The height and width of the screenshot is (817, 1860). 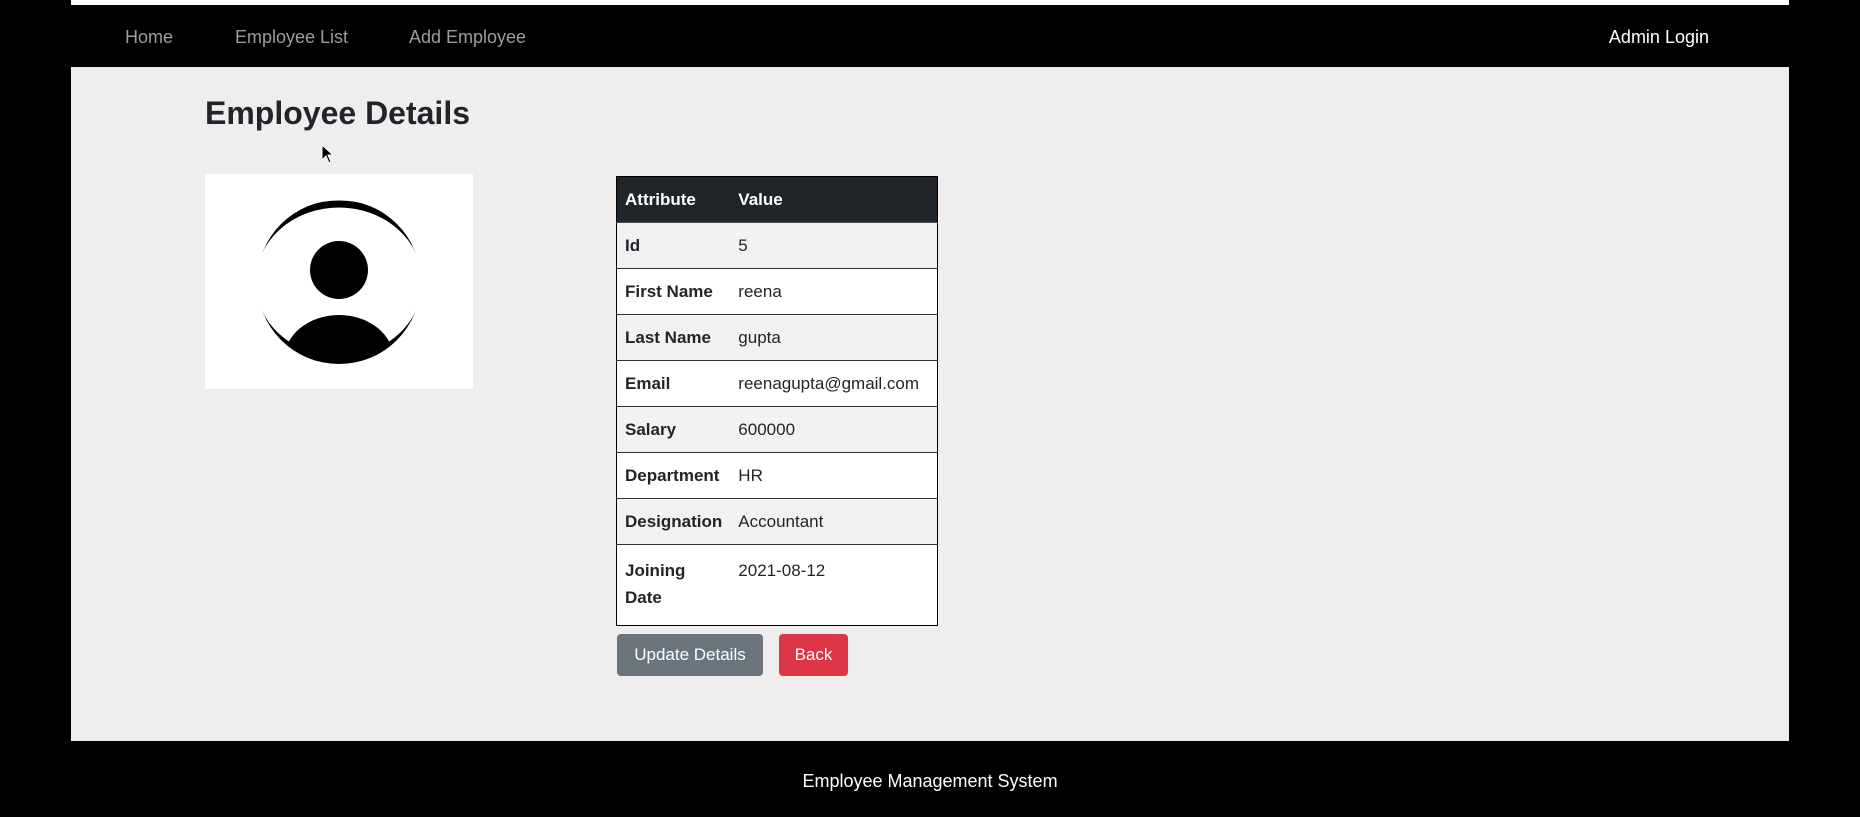 What do you see at coordinates (834, 475) in the screenshot?
I see `value-cell: HR` at bounding box center [834, 475].